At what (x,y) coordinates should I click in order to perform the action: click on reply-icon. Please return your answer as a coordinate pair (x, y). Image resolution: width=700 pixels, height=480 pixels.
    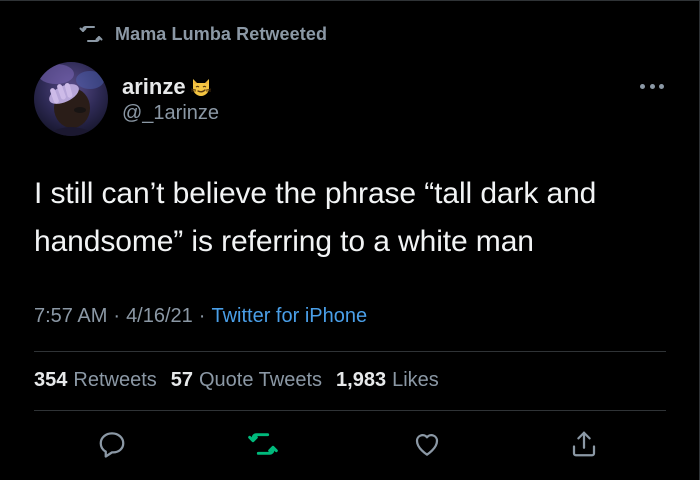
    Looking at the image, I should click on (112, 446).